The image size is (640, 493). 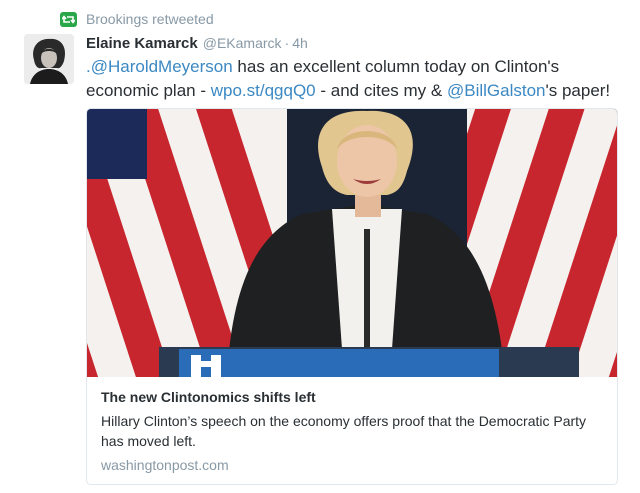 What do you see at coordinates (263, 90) in the screenshot?
I see `tweet-link: wpo.st/qgqQ0` at bounding box center [263, 90].